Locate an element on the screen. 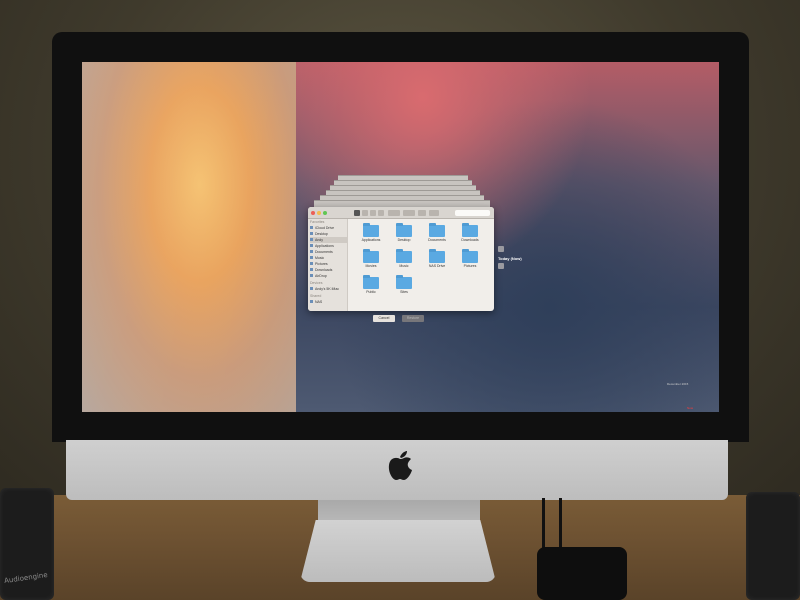  folder-label: Sites is located at coordinates (404, 292).